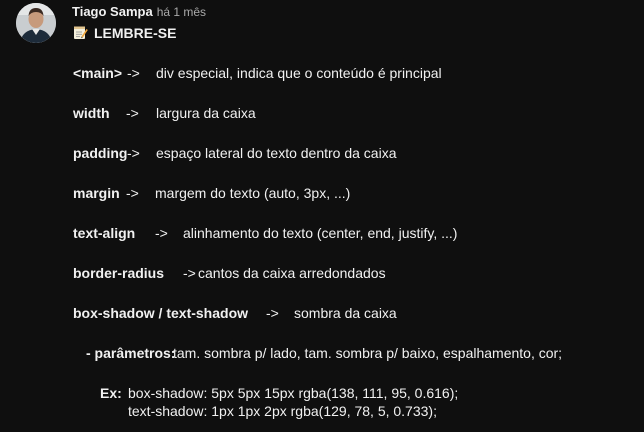 This screenshot has height=432, width=644. What do you see at coordinates (206, 113) in the screenshot?
I see `item-description: largura da caixa` at bounding box center [206, 113].